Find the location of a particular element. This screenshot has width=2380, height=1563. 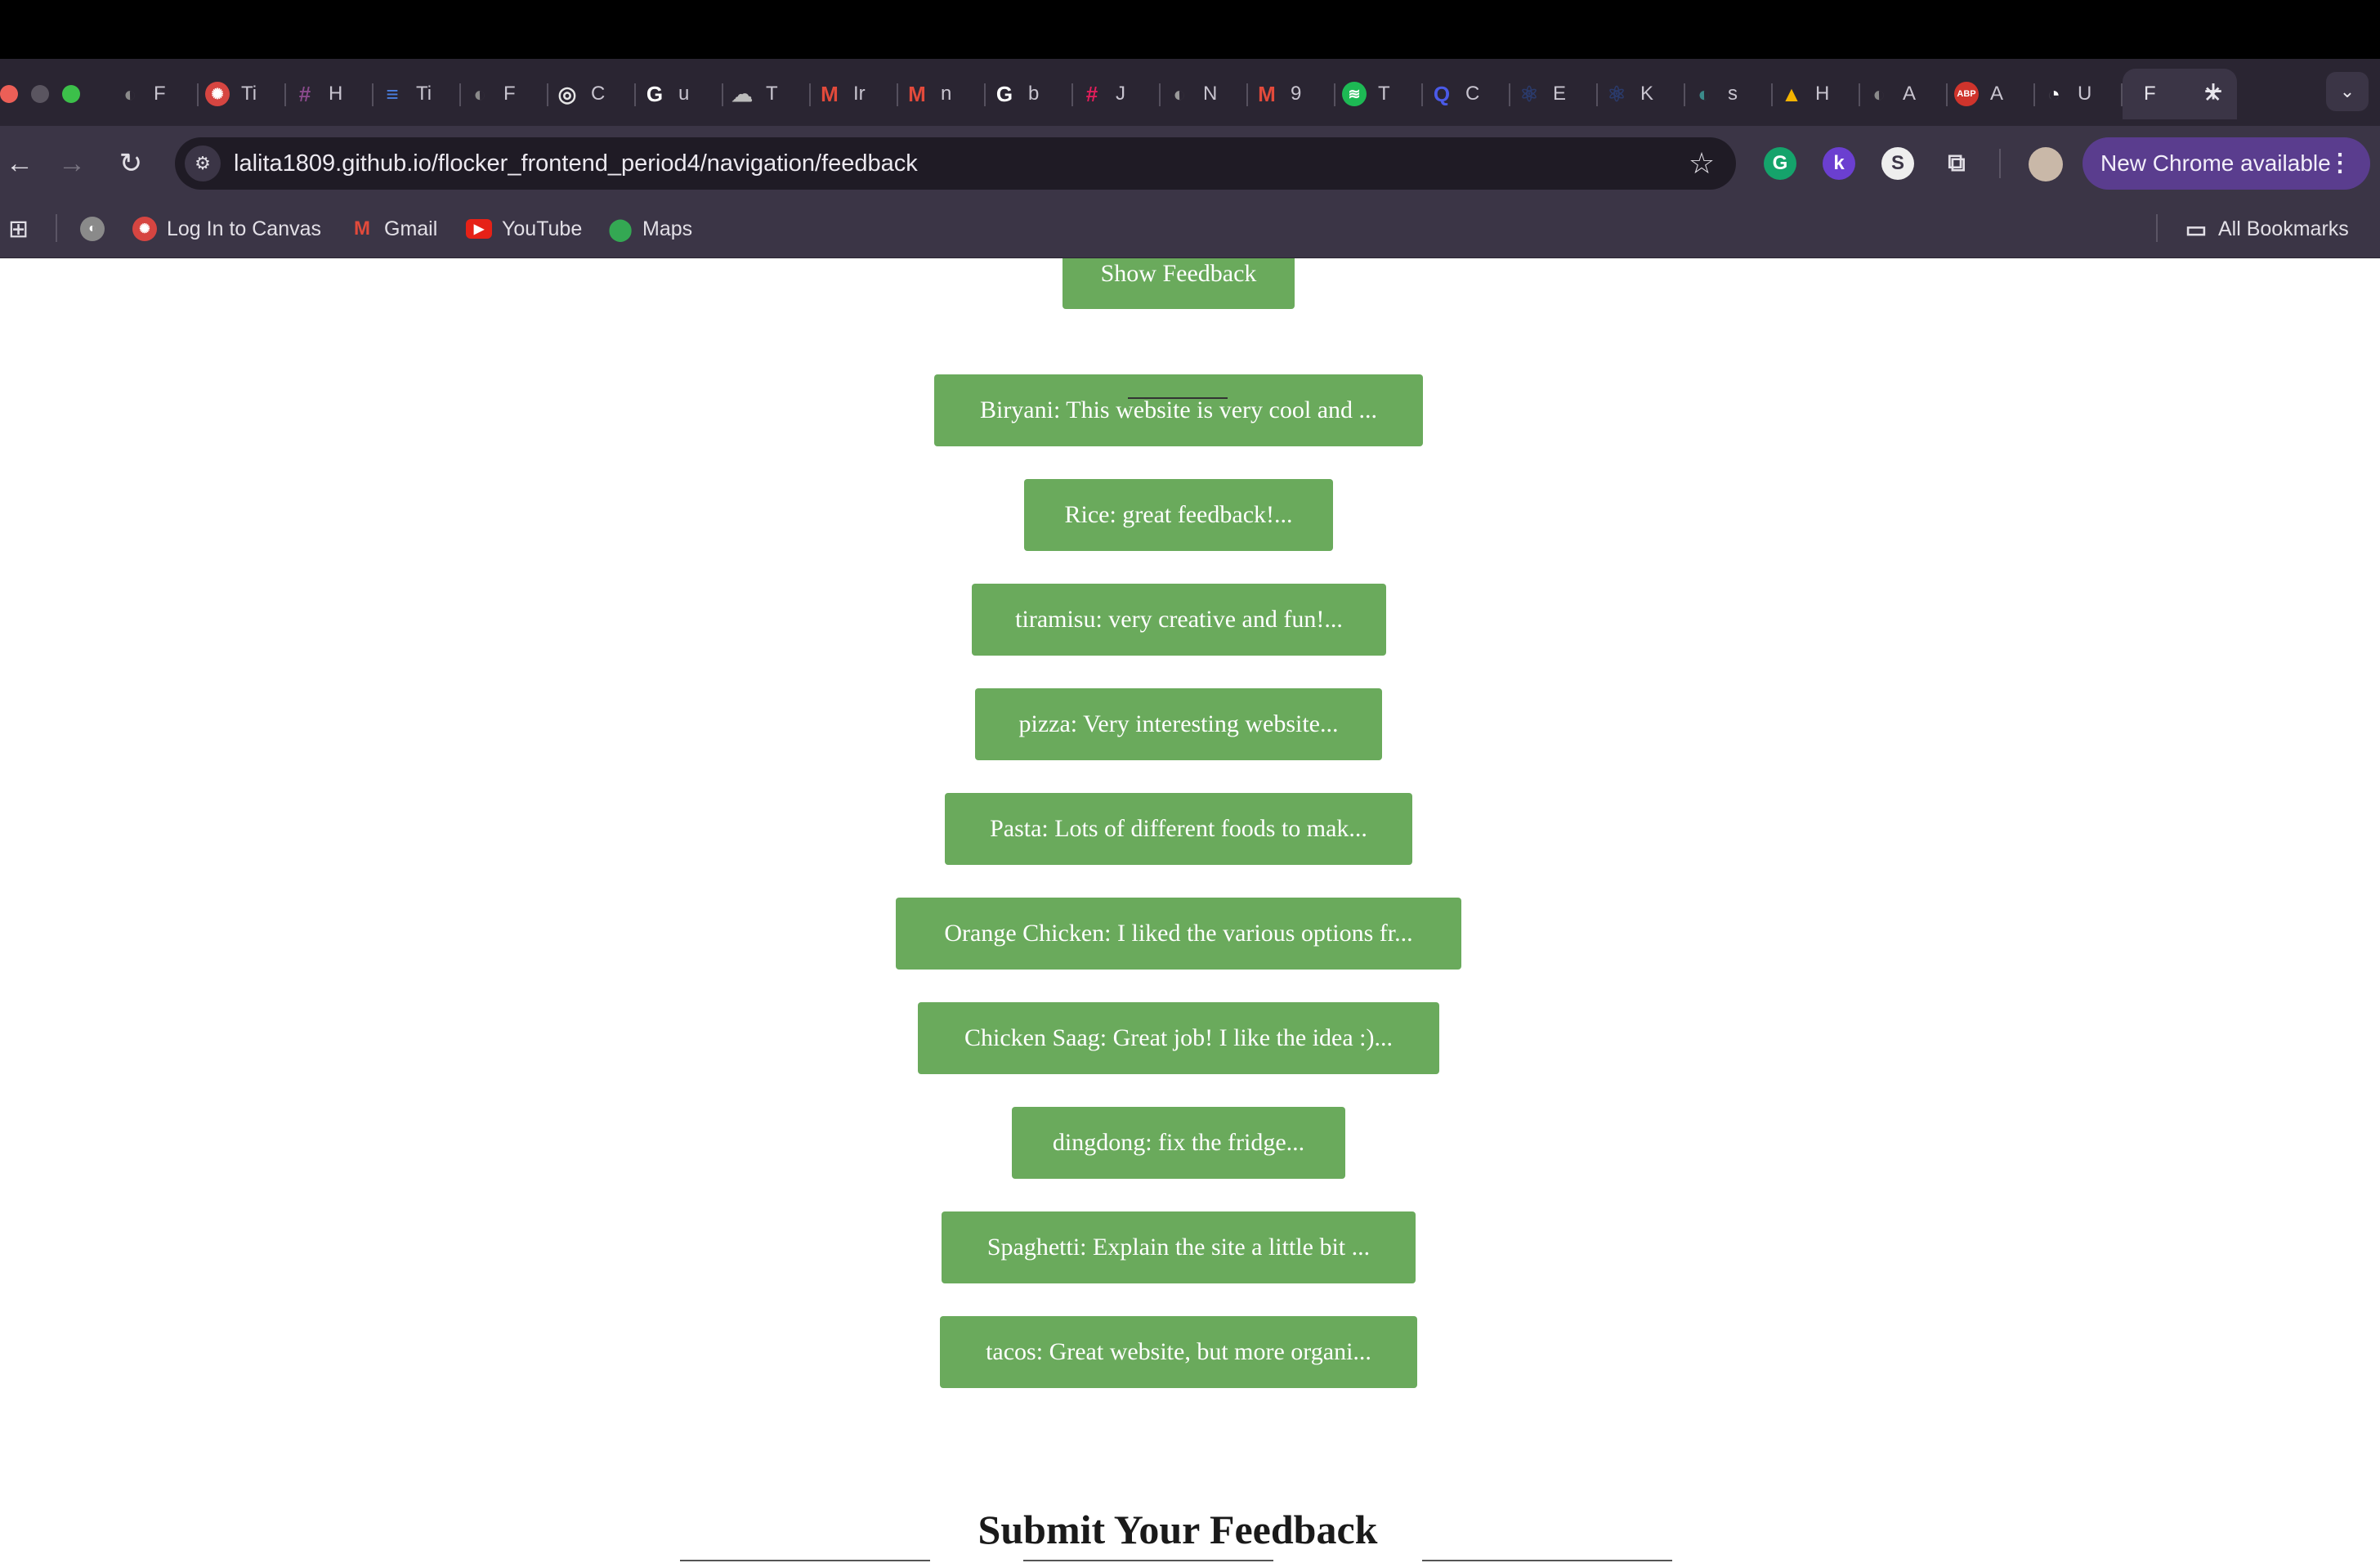

submit-feedback-heading: Submit Your Feedback is located at coordinates (1178, 1529).